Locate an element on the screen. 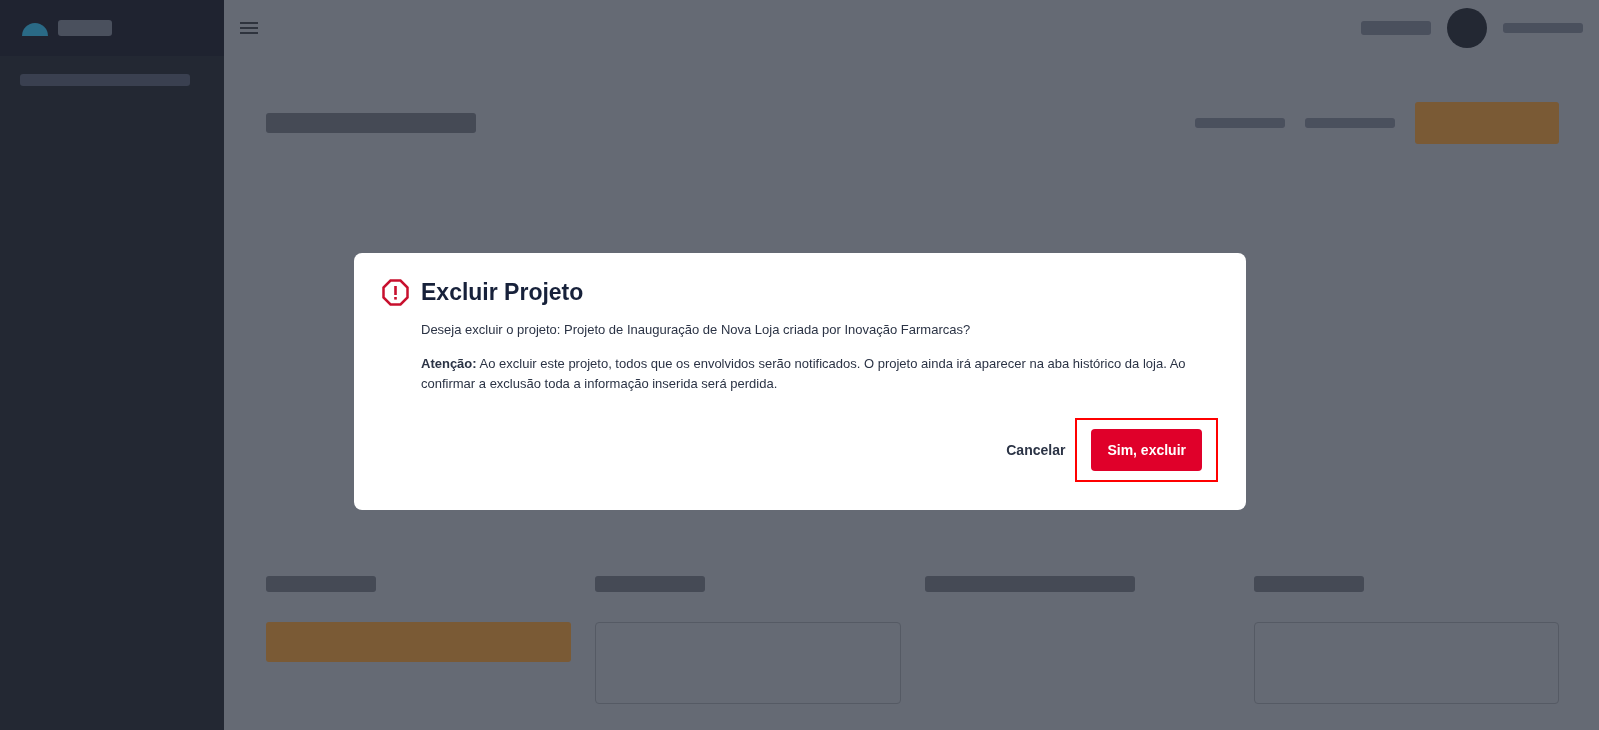 The width and height of the screenshot is (1599, 730). confirm-delete-button: Sim, excluir is located at coordinates (1146, 450).